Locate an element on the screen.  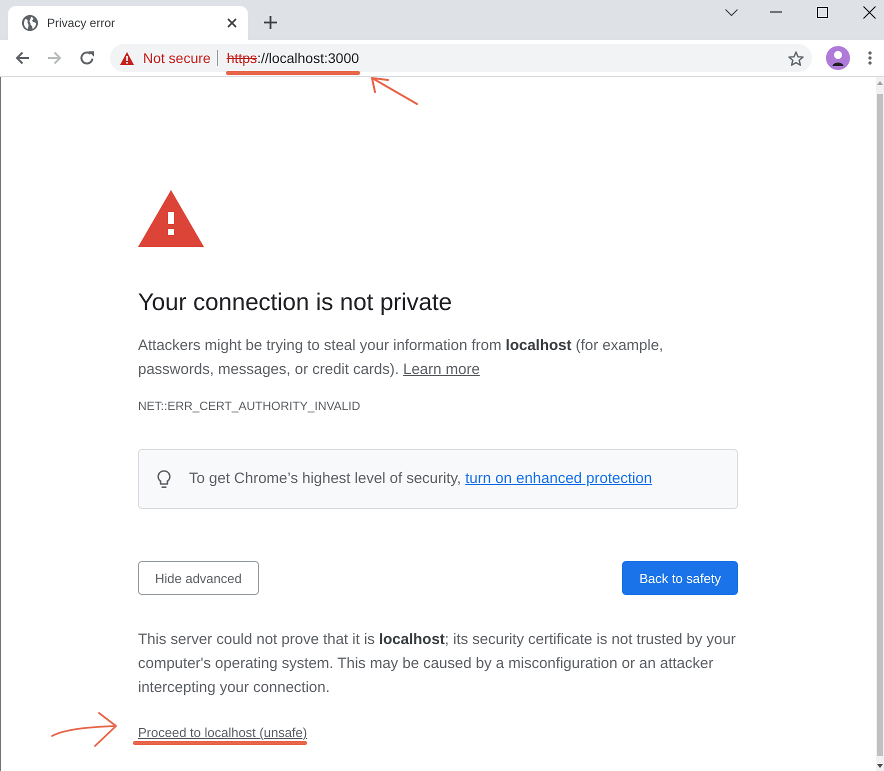
url-text: https://localhost:3000 is located at coordinates (293, 57).